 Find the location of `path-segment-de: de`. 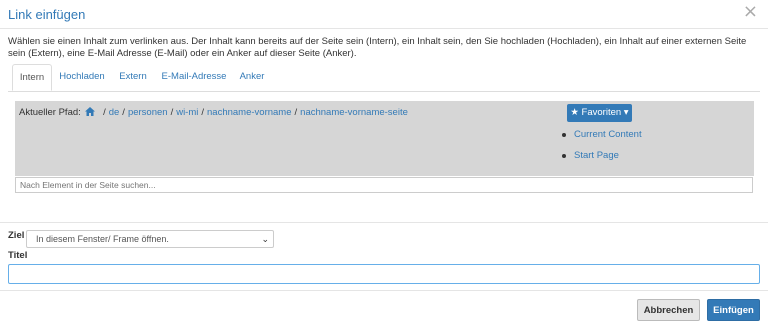

path-segment-de: de is located at coordinates (114, 112).